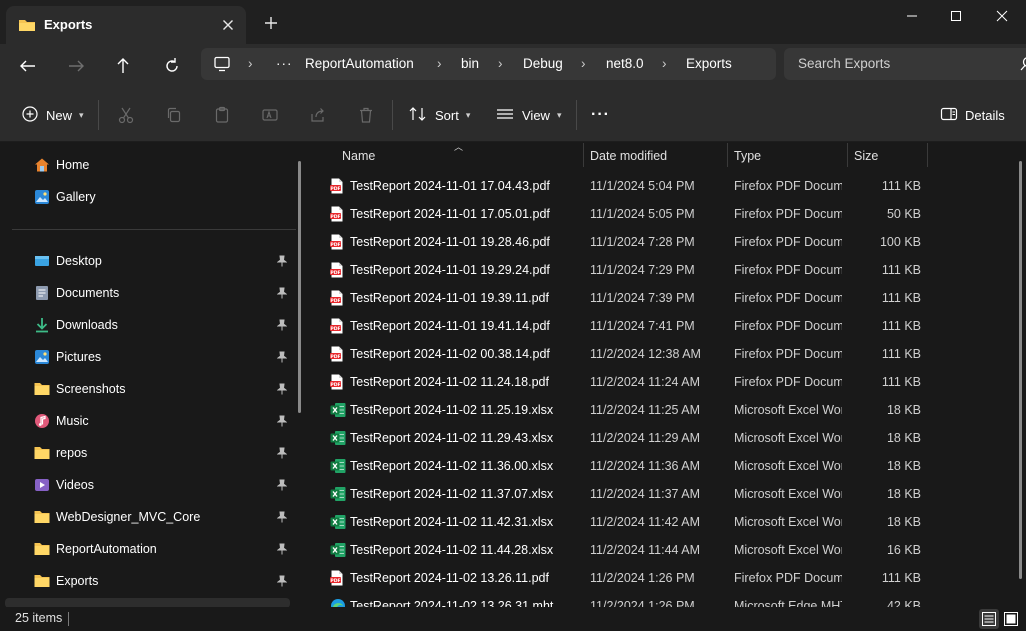 This screenshot has width=1026, height=631. What do you see at coordinates (91, 389) in the screenshot?
I see `sidebar-item-label: Screenshots` at bounding box center [91, 389].